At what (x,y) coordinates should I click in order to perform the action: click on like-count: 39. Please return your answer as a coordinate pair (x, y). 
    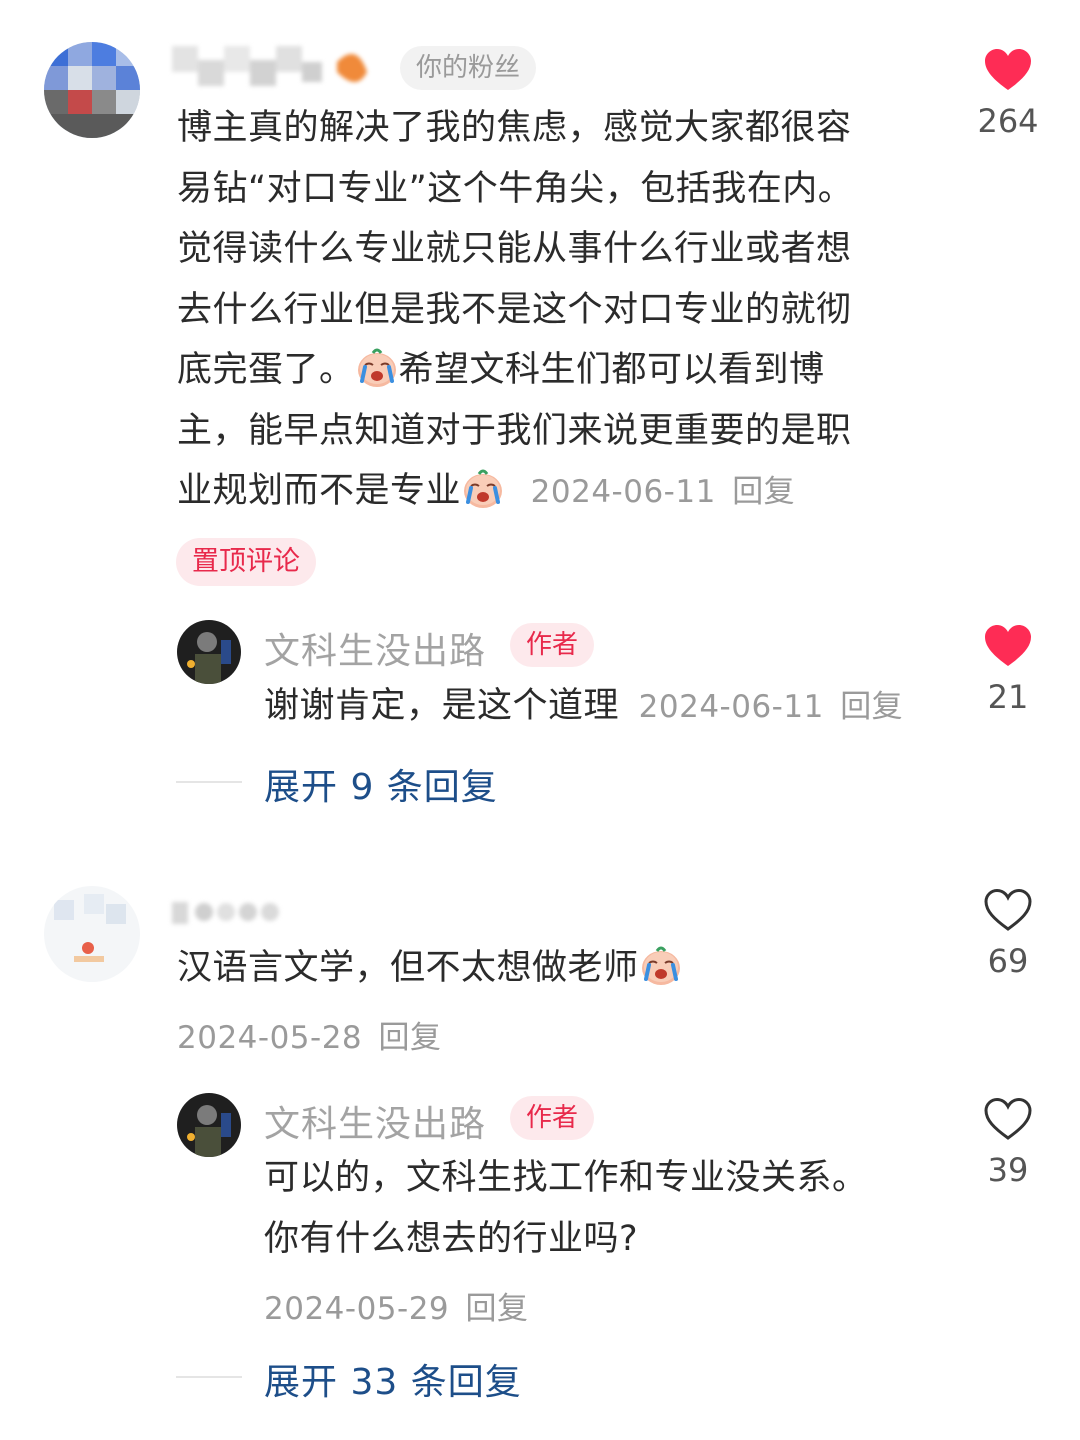
    Looking at the image, I should click on (1008, 1170).